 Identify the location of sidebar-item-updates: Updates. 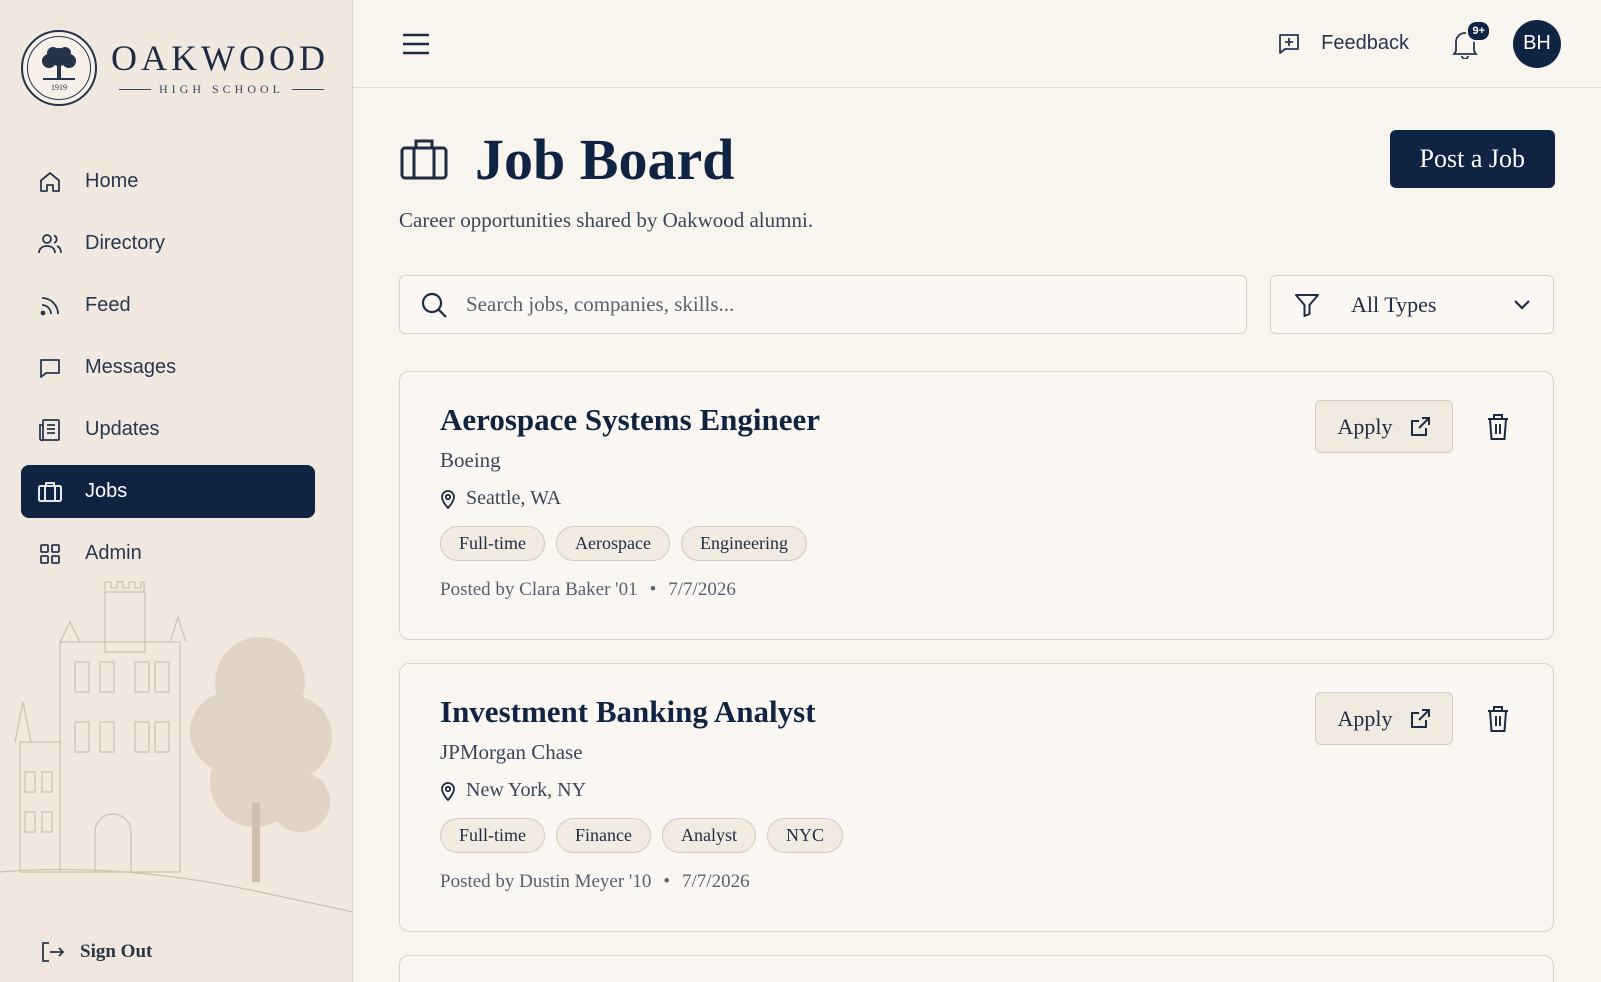
(168, 429).